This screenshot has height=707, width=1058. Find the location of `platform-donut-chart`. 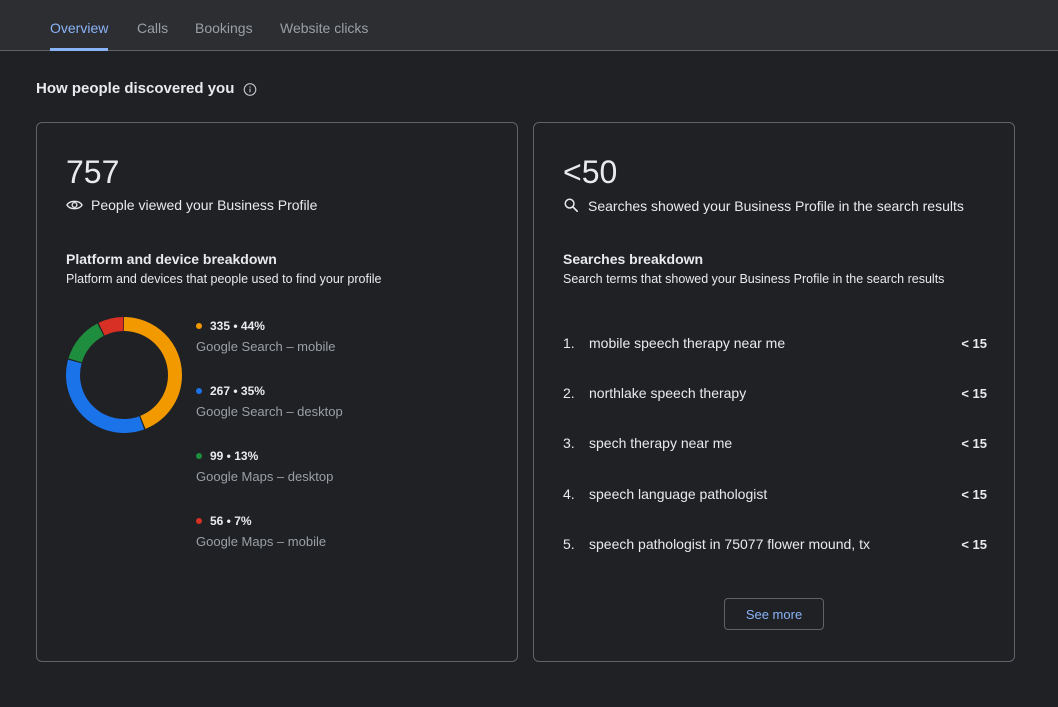

platform-donut-chart is located at coordinates (124, 375).